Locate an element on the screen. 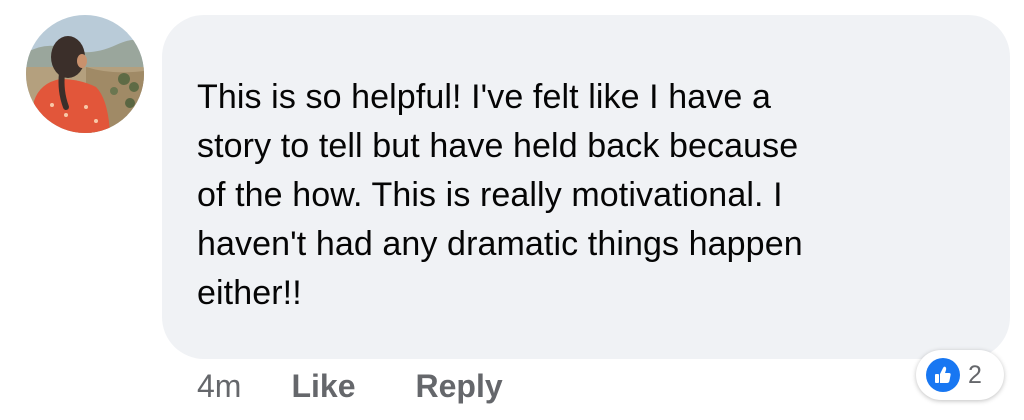 The height and width of the screenshot is (420, 1024). thumbs-up-icon is located at coordinates (943, 375).